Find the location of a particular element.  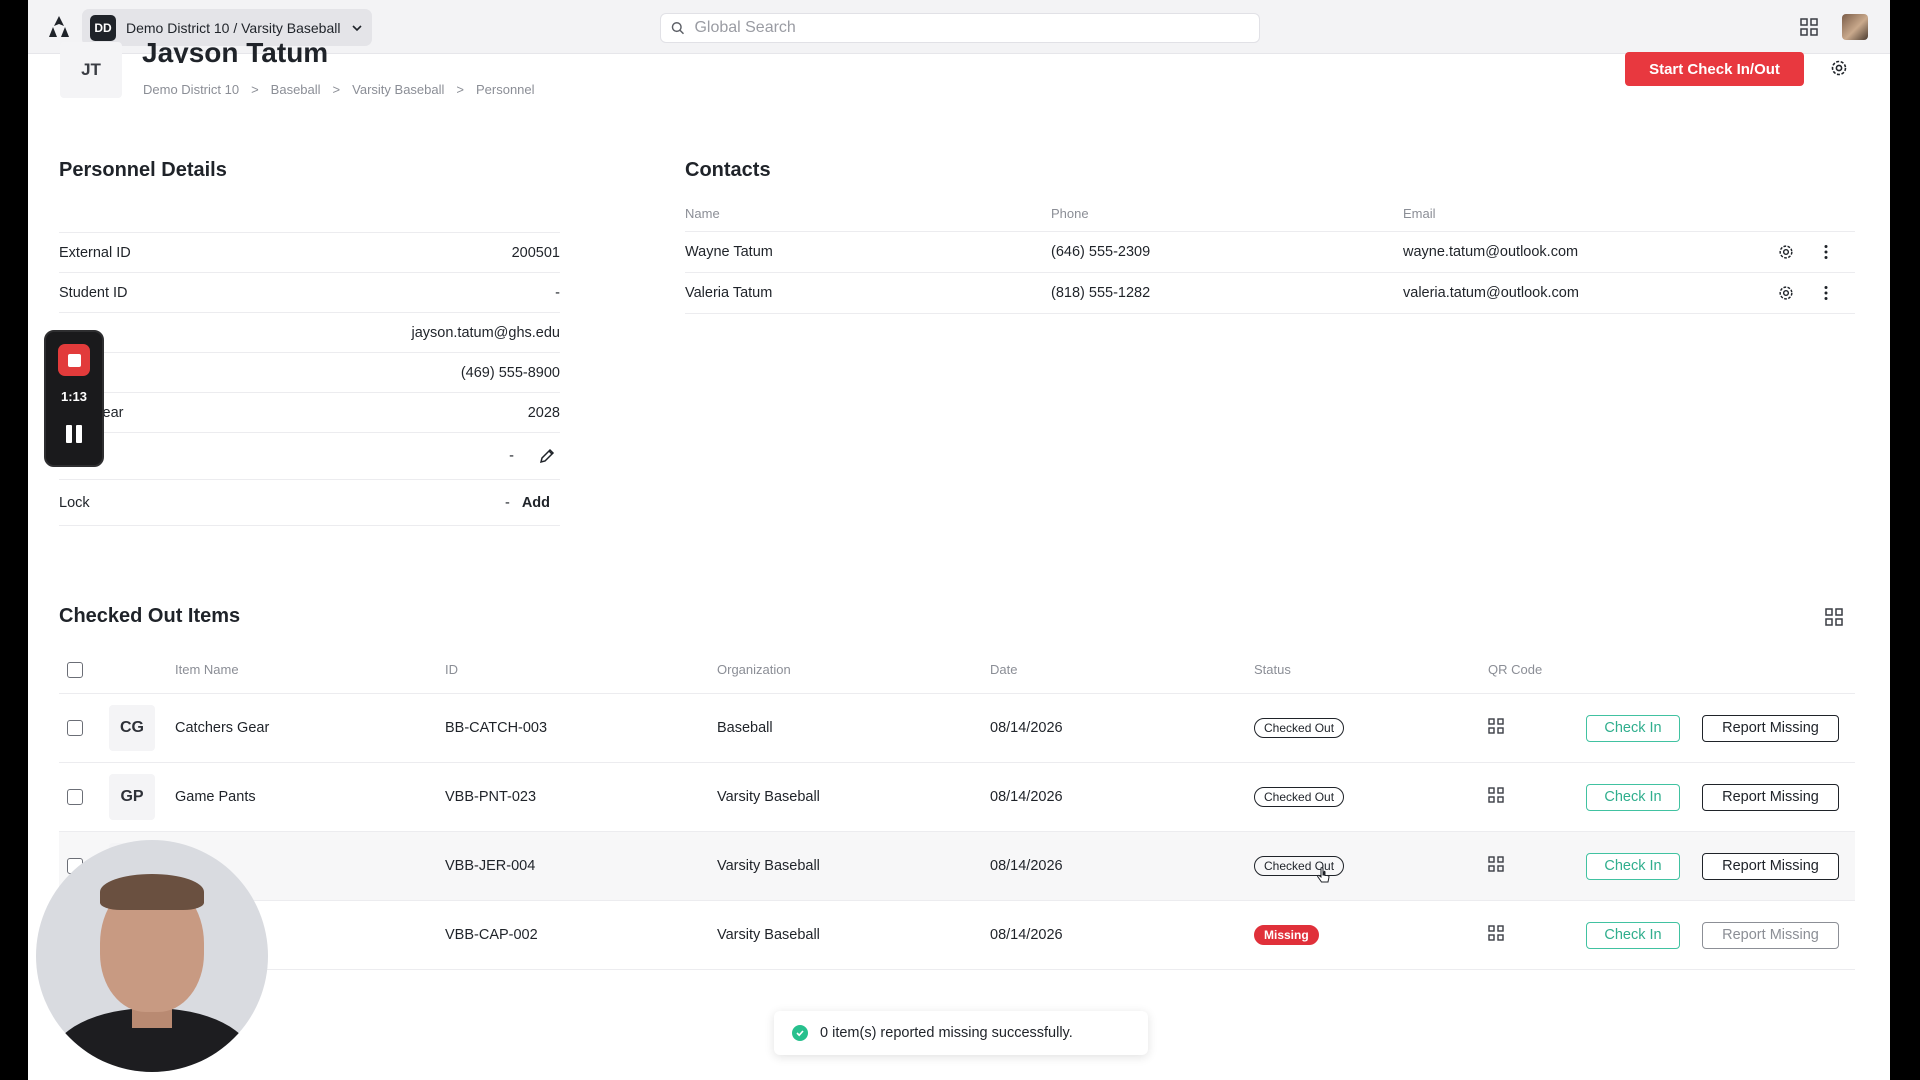

contacts-title: Contacts is located at coordinates (728, 170).